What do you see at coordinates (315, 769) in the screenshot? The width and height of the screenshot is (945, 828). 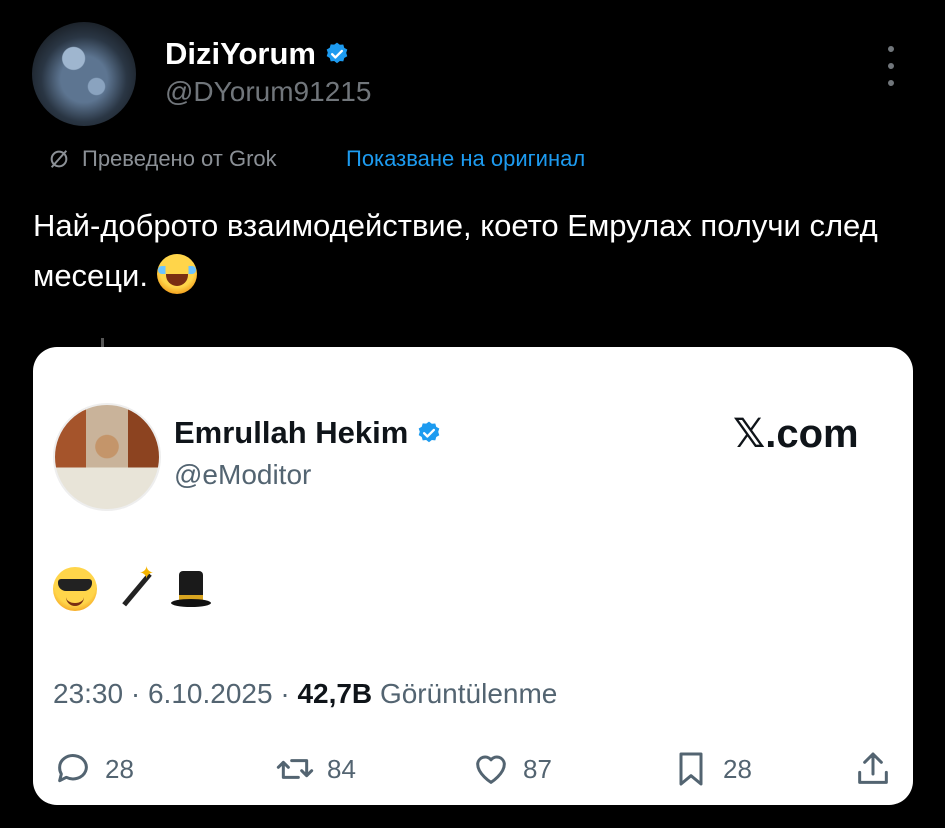 I see `repost-button: 84` at bounding box center [315, 769].